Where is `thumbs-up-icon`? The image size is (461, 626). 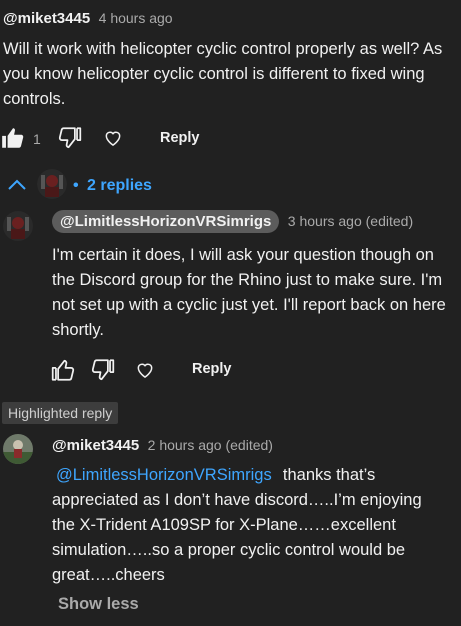 thumbs-up-icon is located at coordinates (63, 370).